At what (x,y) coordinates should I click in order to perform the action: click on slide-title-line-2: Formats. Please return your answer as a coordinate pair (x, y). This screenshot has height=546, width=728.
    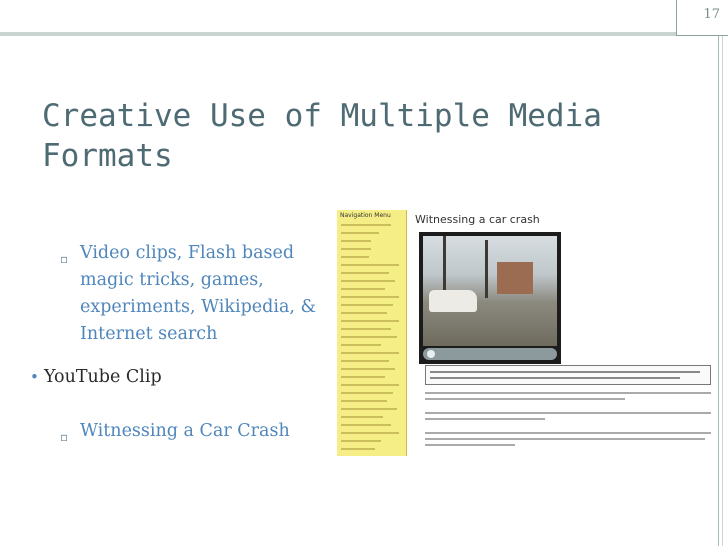
    Looking at the image, I should click on (107, 156).